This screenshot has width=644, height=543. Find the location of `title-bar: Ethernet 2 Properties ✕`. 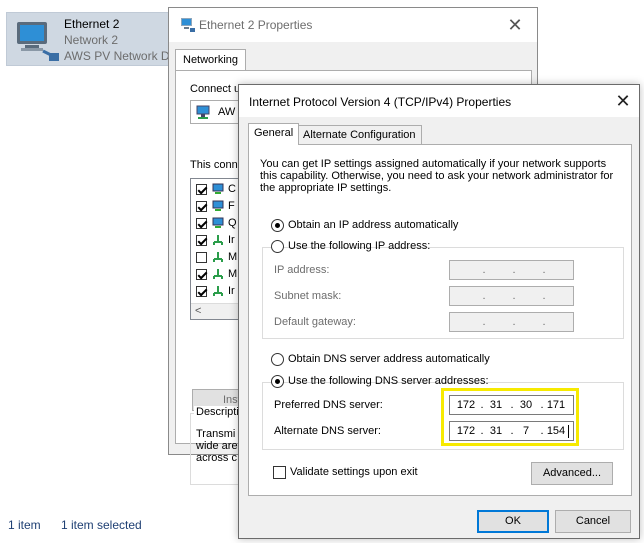

title-bar: Ethernet 2 Properties ✕ is located at coordinates (353, 25).